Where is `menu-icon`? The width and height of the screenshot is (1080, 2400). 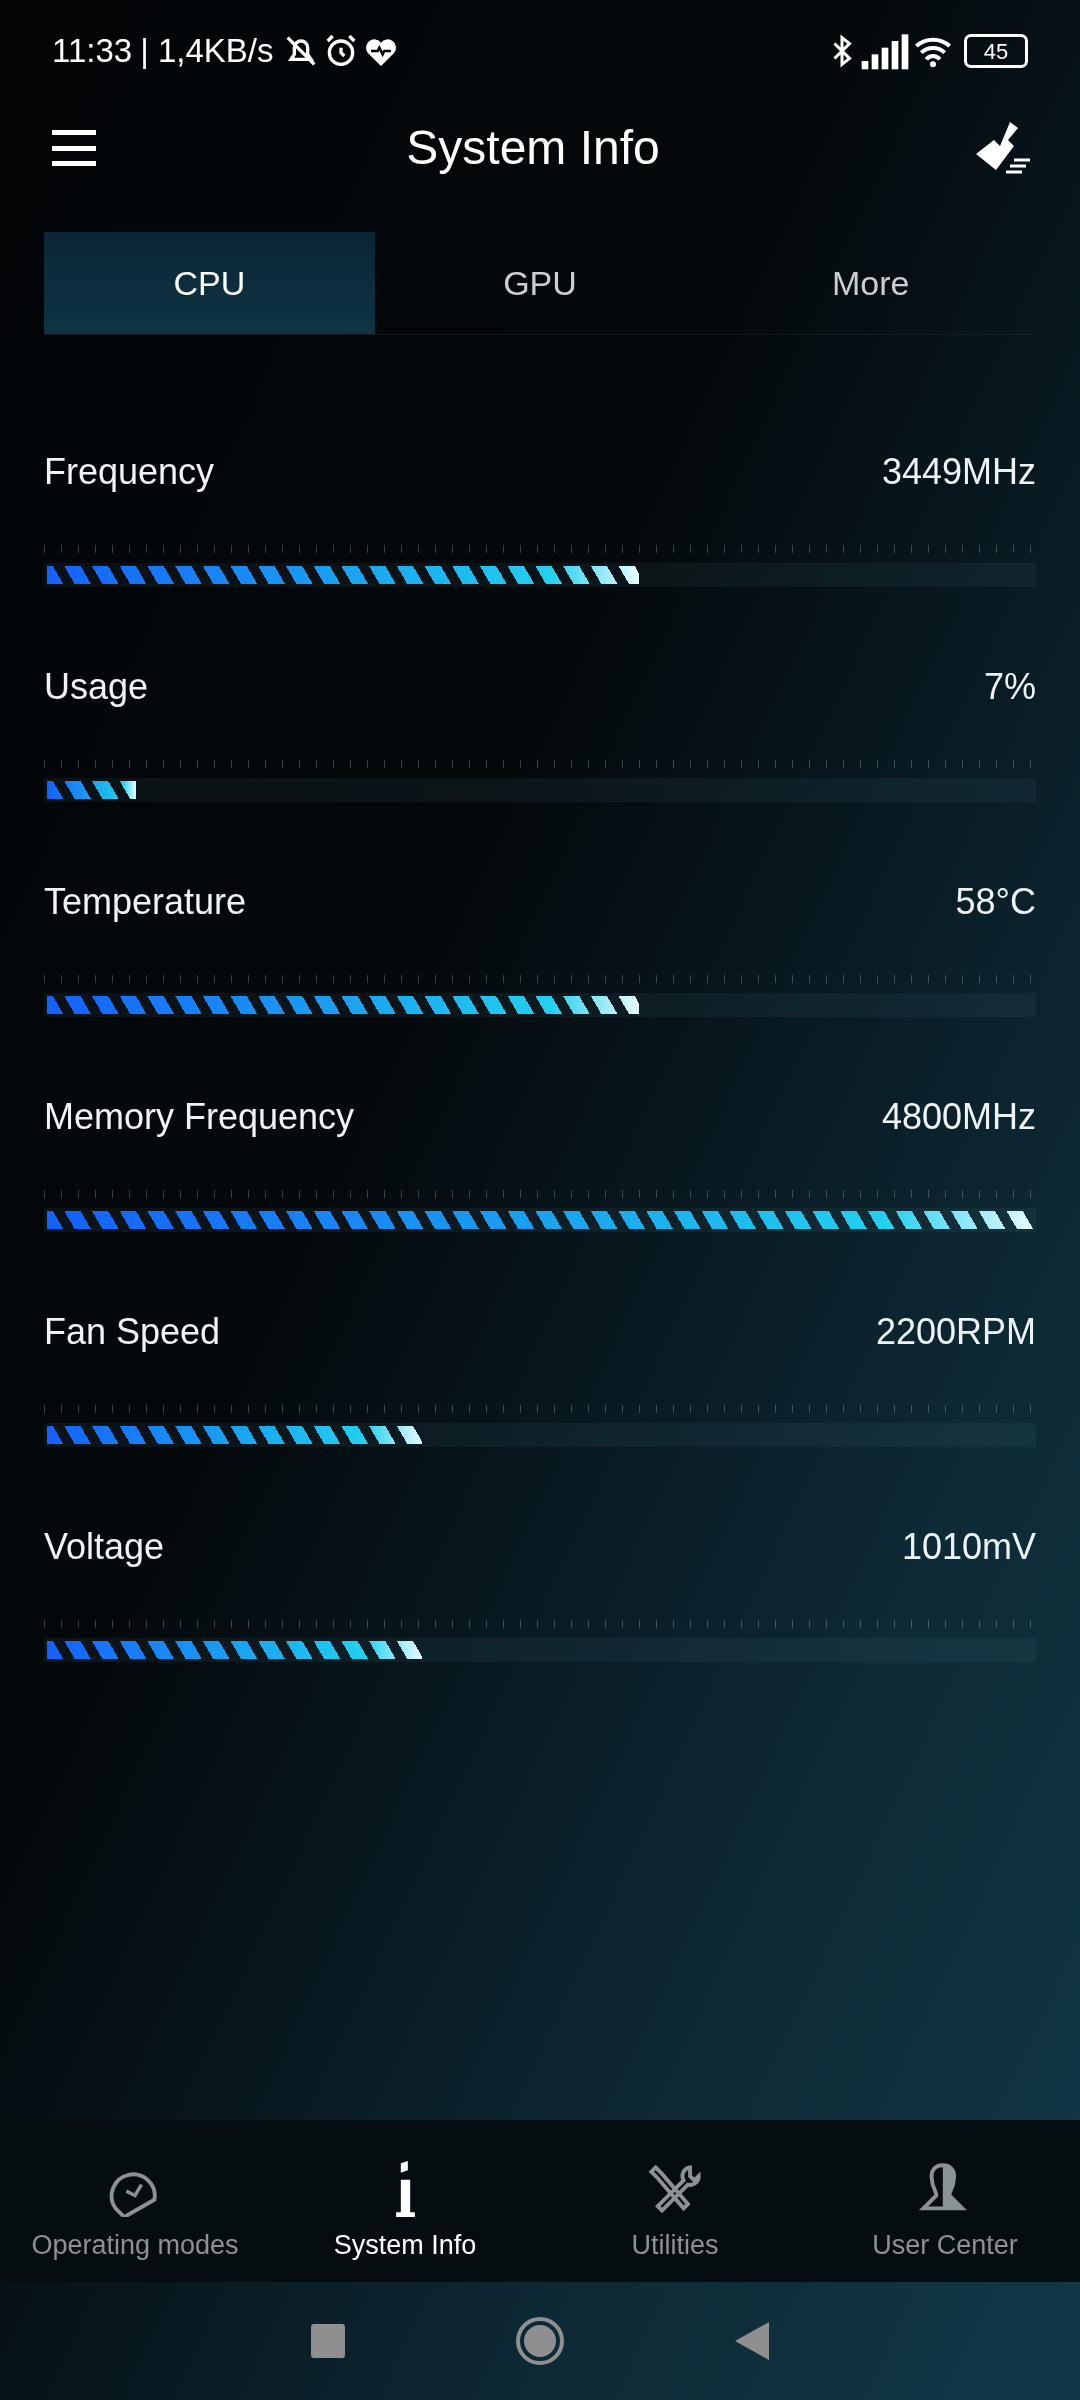
menu-icon is located at coordinates (74, 148).